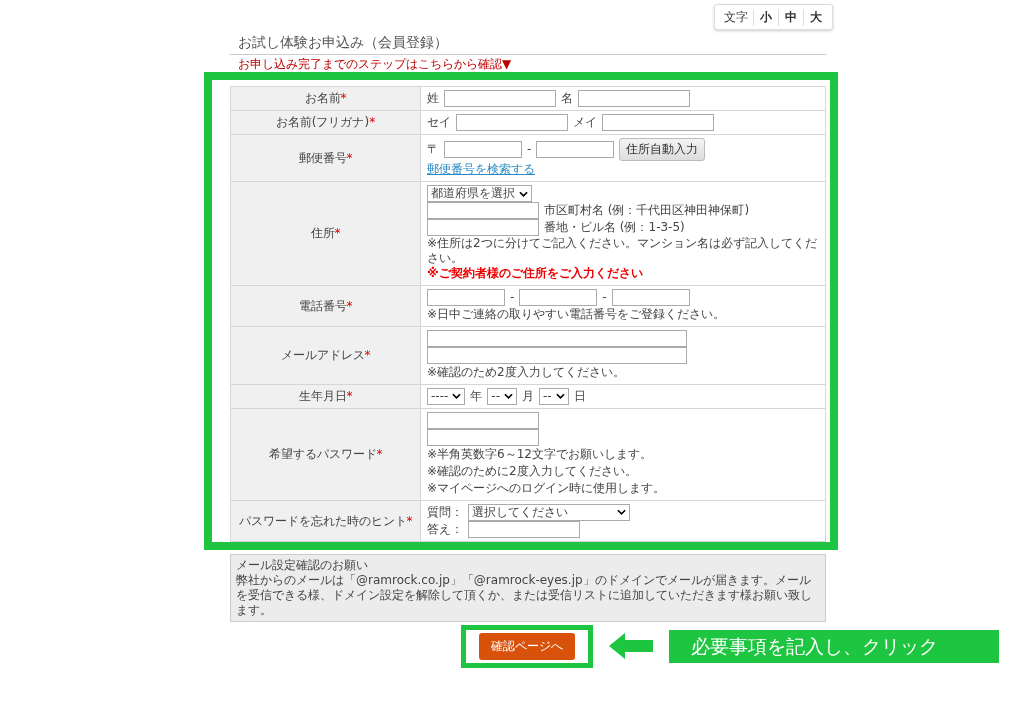 Image resolution: width=1024 pixels, height=707 pixels. Describe the element at coordinates (532, 471) in the screenshot. I see `note-text: ※確認のために2度入力してください。` at that location.